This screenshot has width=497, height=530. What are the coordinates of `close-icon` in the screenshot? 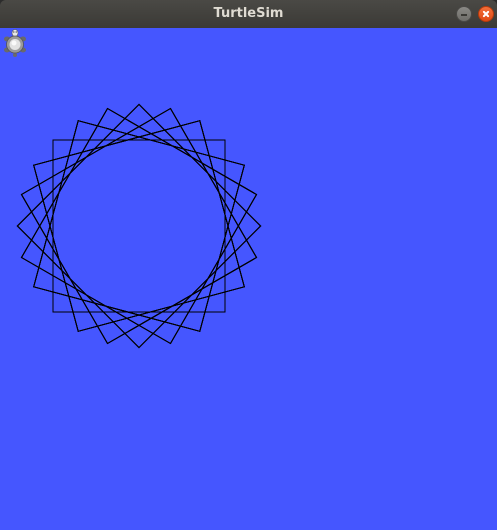 It's located at (486, 14).